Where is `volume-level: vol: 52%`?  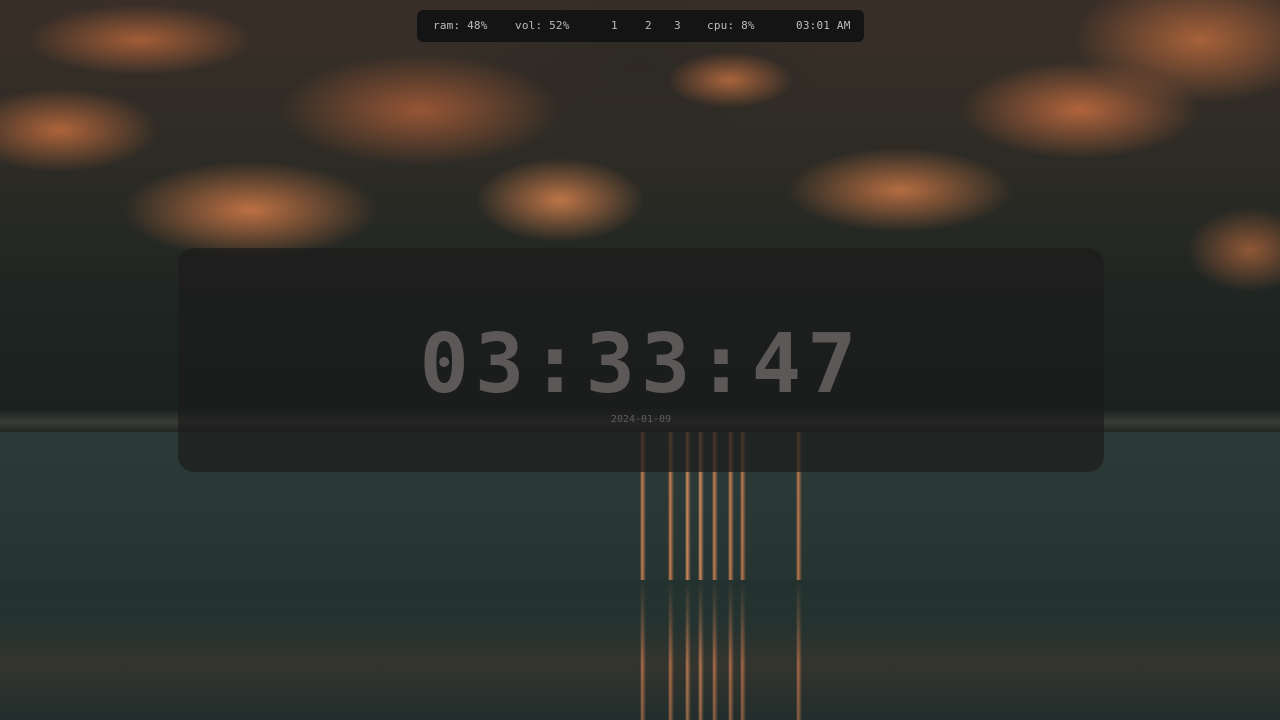 volume-level: vol: 52% is located at coordinates (542, 25).